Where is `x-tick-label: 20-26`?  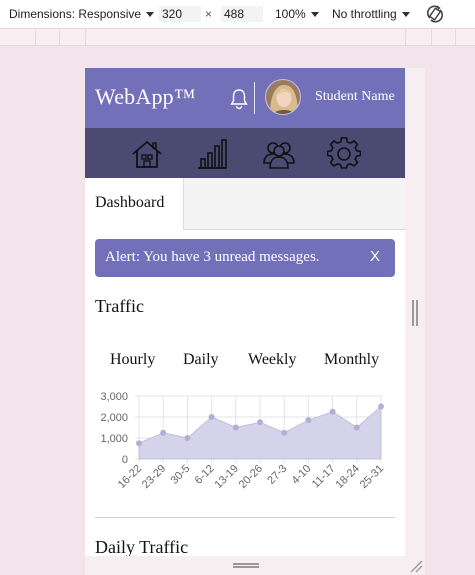
x-tick-label: 20-26 is located at coordinates (251, 477).